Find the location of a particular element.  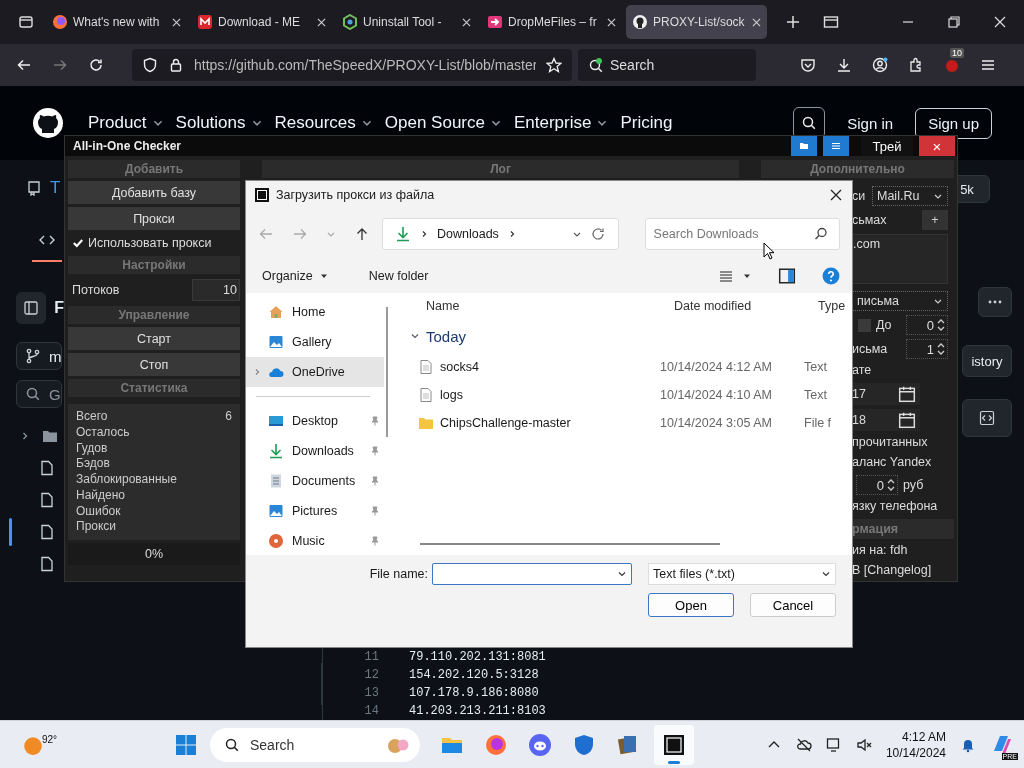

sign-in-link: Sign in is located at coordinates (870, 123).